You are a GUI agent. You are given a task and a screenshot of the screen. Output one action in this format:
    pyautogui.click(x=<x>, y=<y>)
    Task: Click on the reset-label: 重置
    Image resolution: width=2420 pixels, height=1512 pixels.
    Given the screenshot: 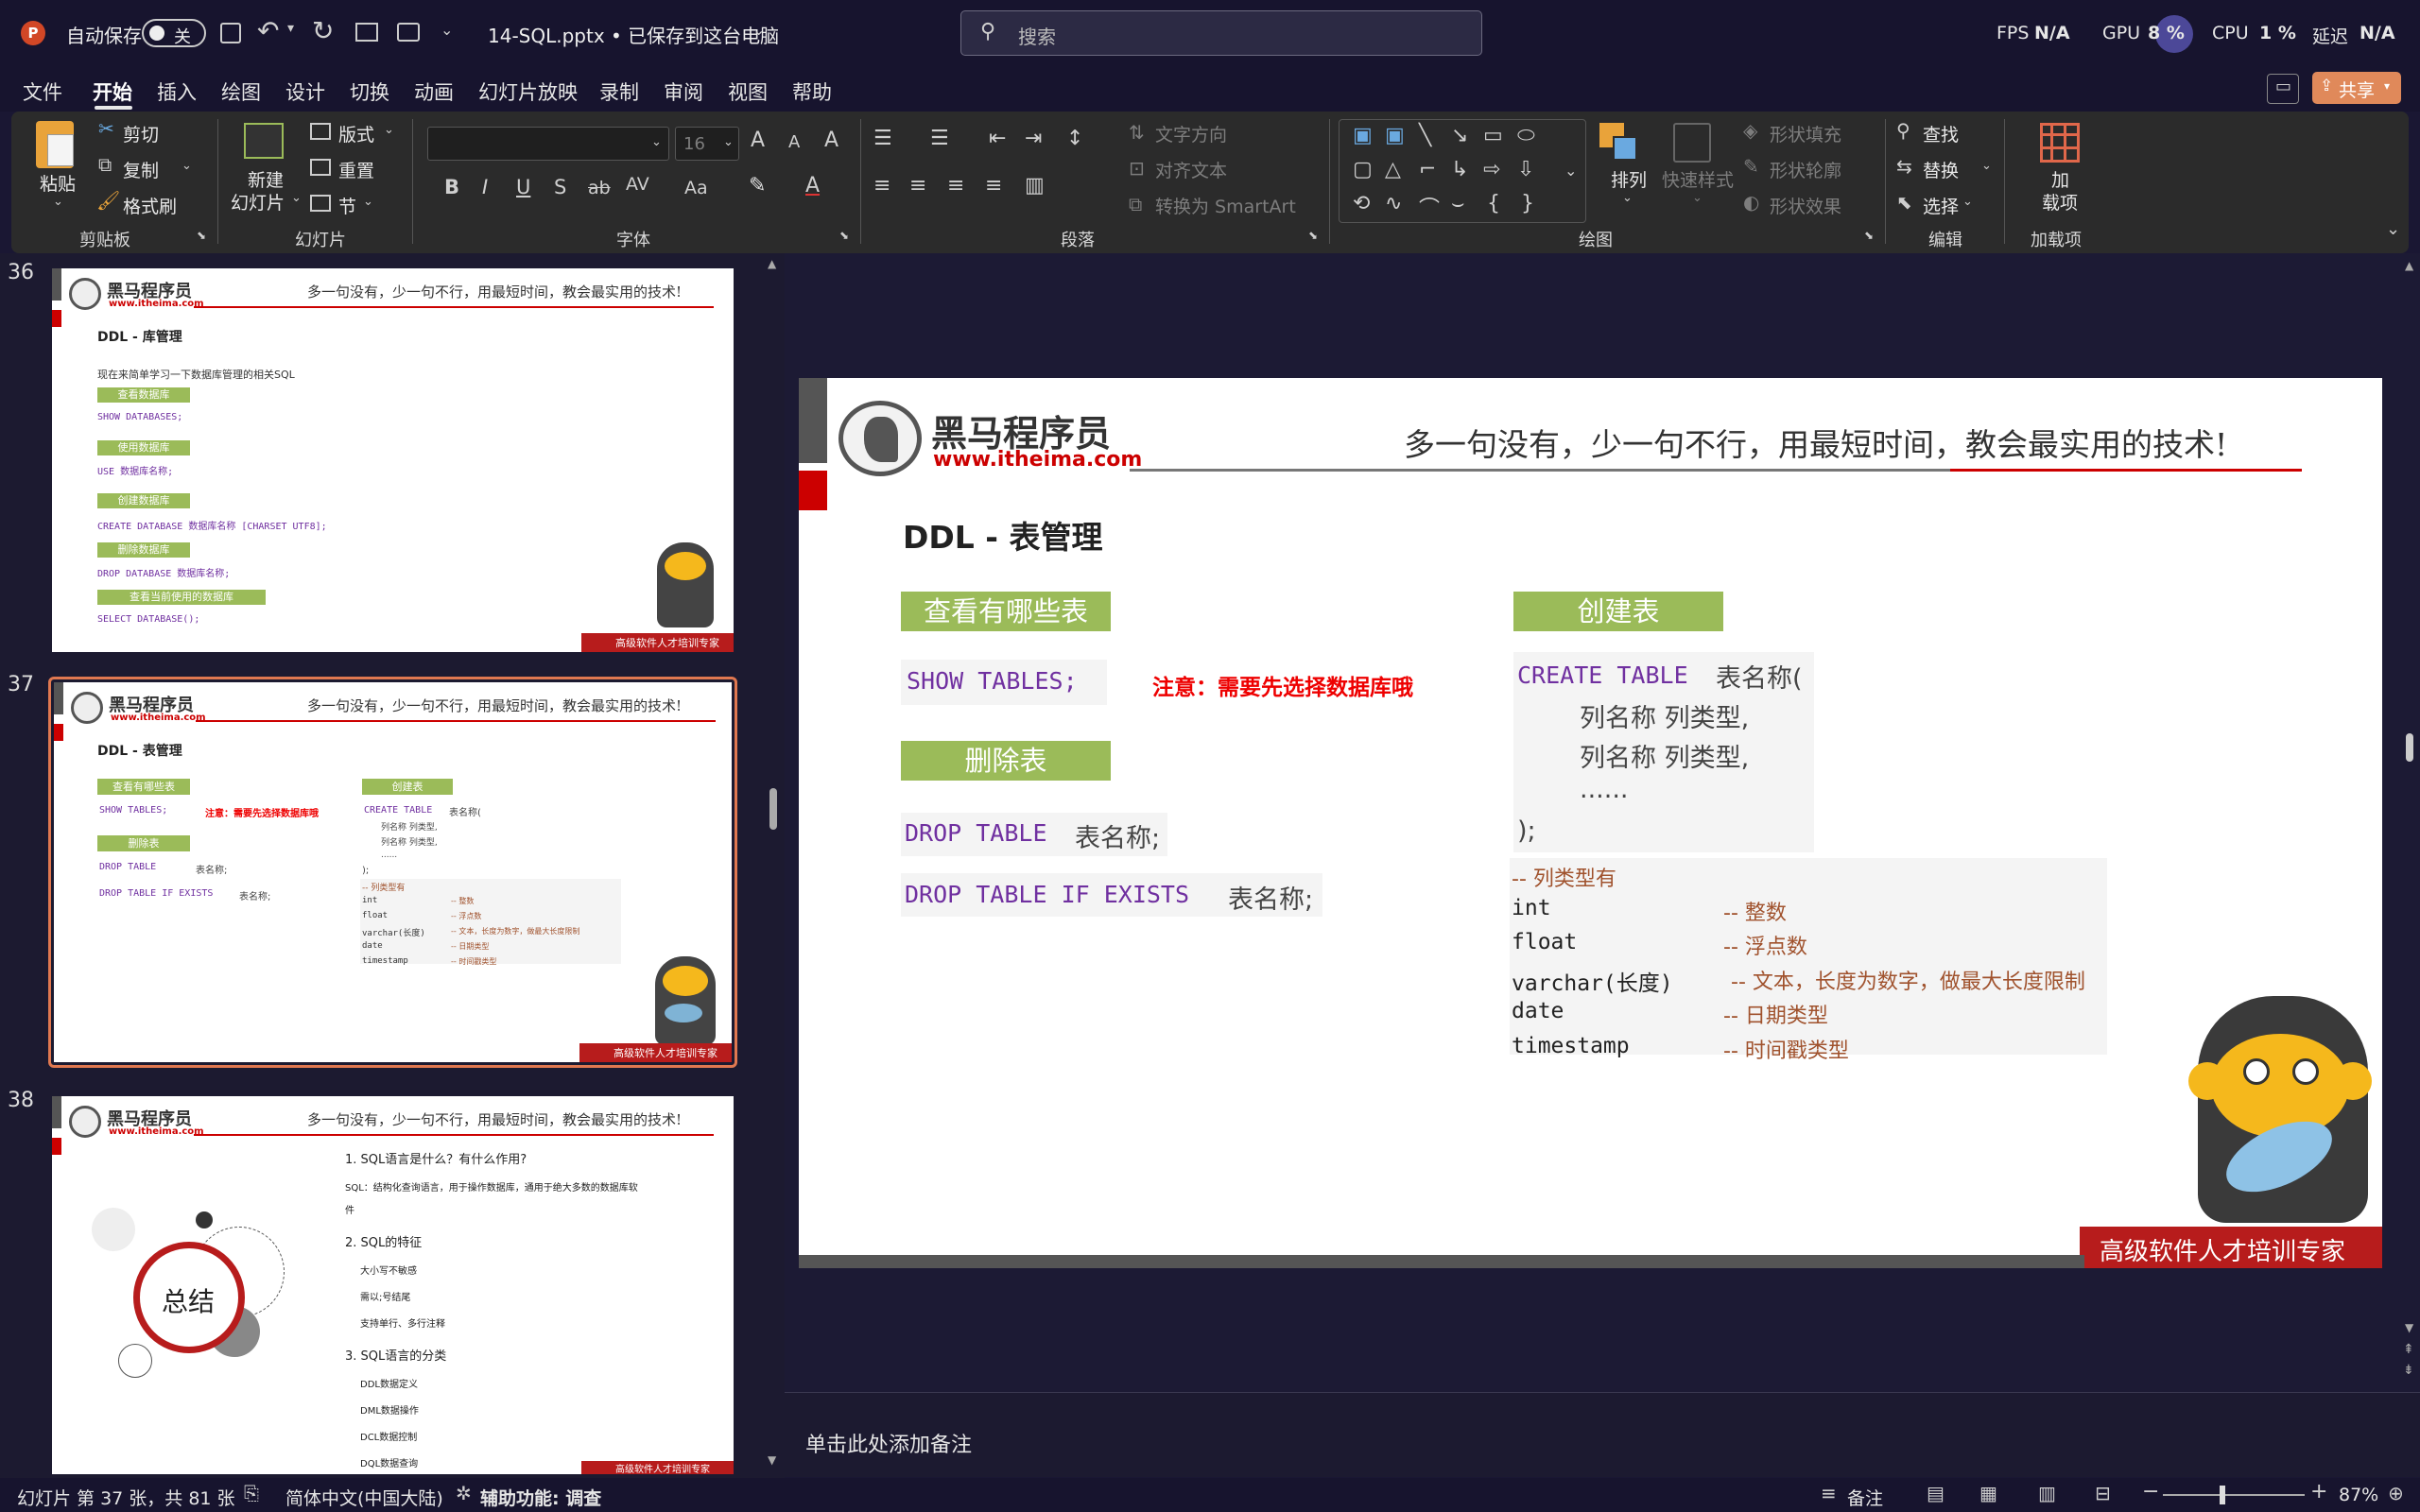 What is the action you would take?
    pyautogui.click(x=356, y=169)
    